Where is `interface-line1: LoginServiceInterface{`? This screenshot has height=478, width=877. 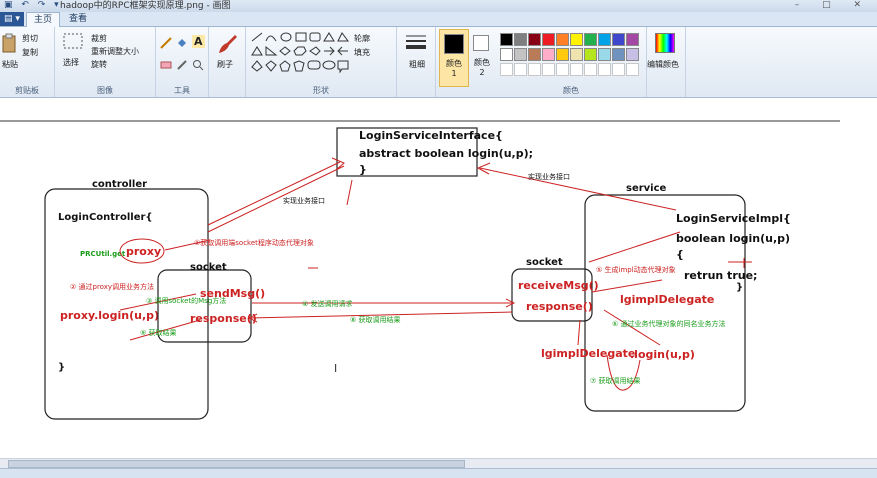 interface-line1: LoginServiceInterface{ is located at coordinates (431, 135).